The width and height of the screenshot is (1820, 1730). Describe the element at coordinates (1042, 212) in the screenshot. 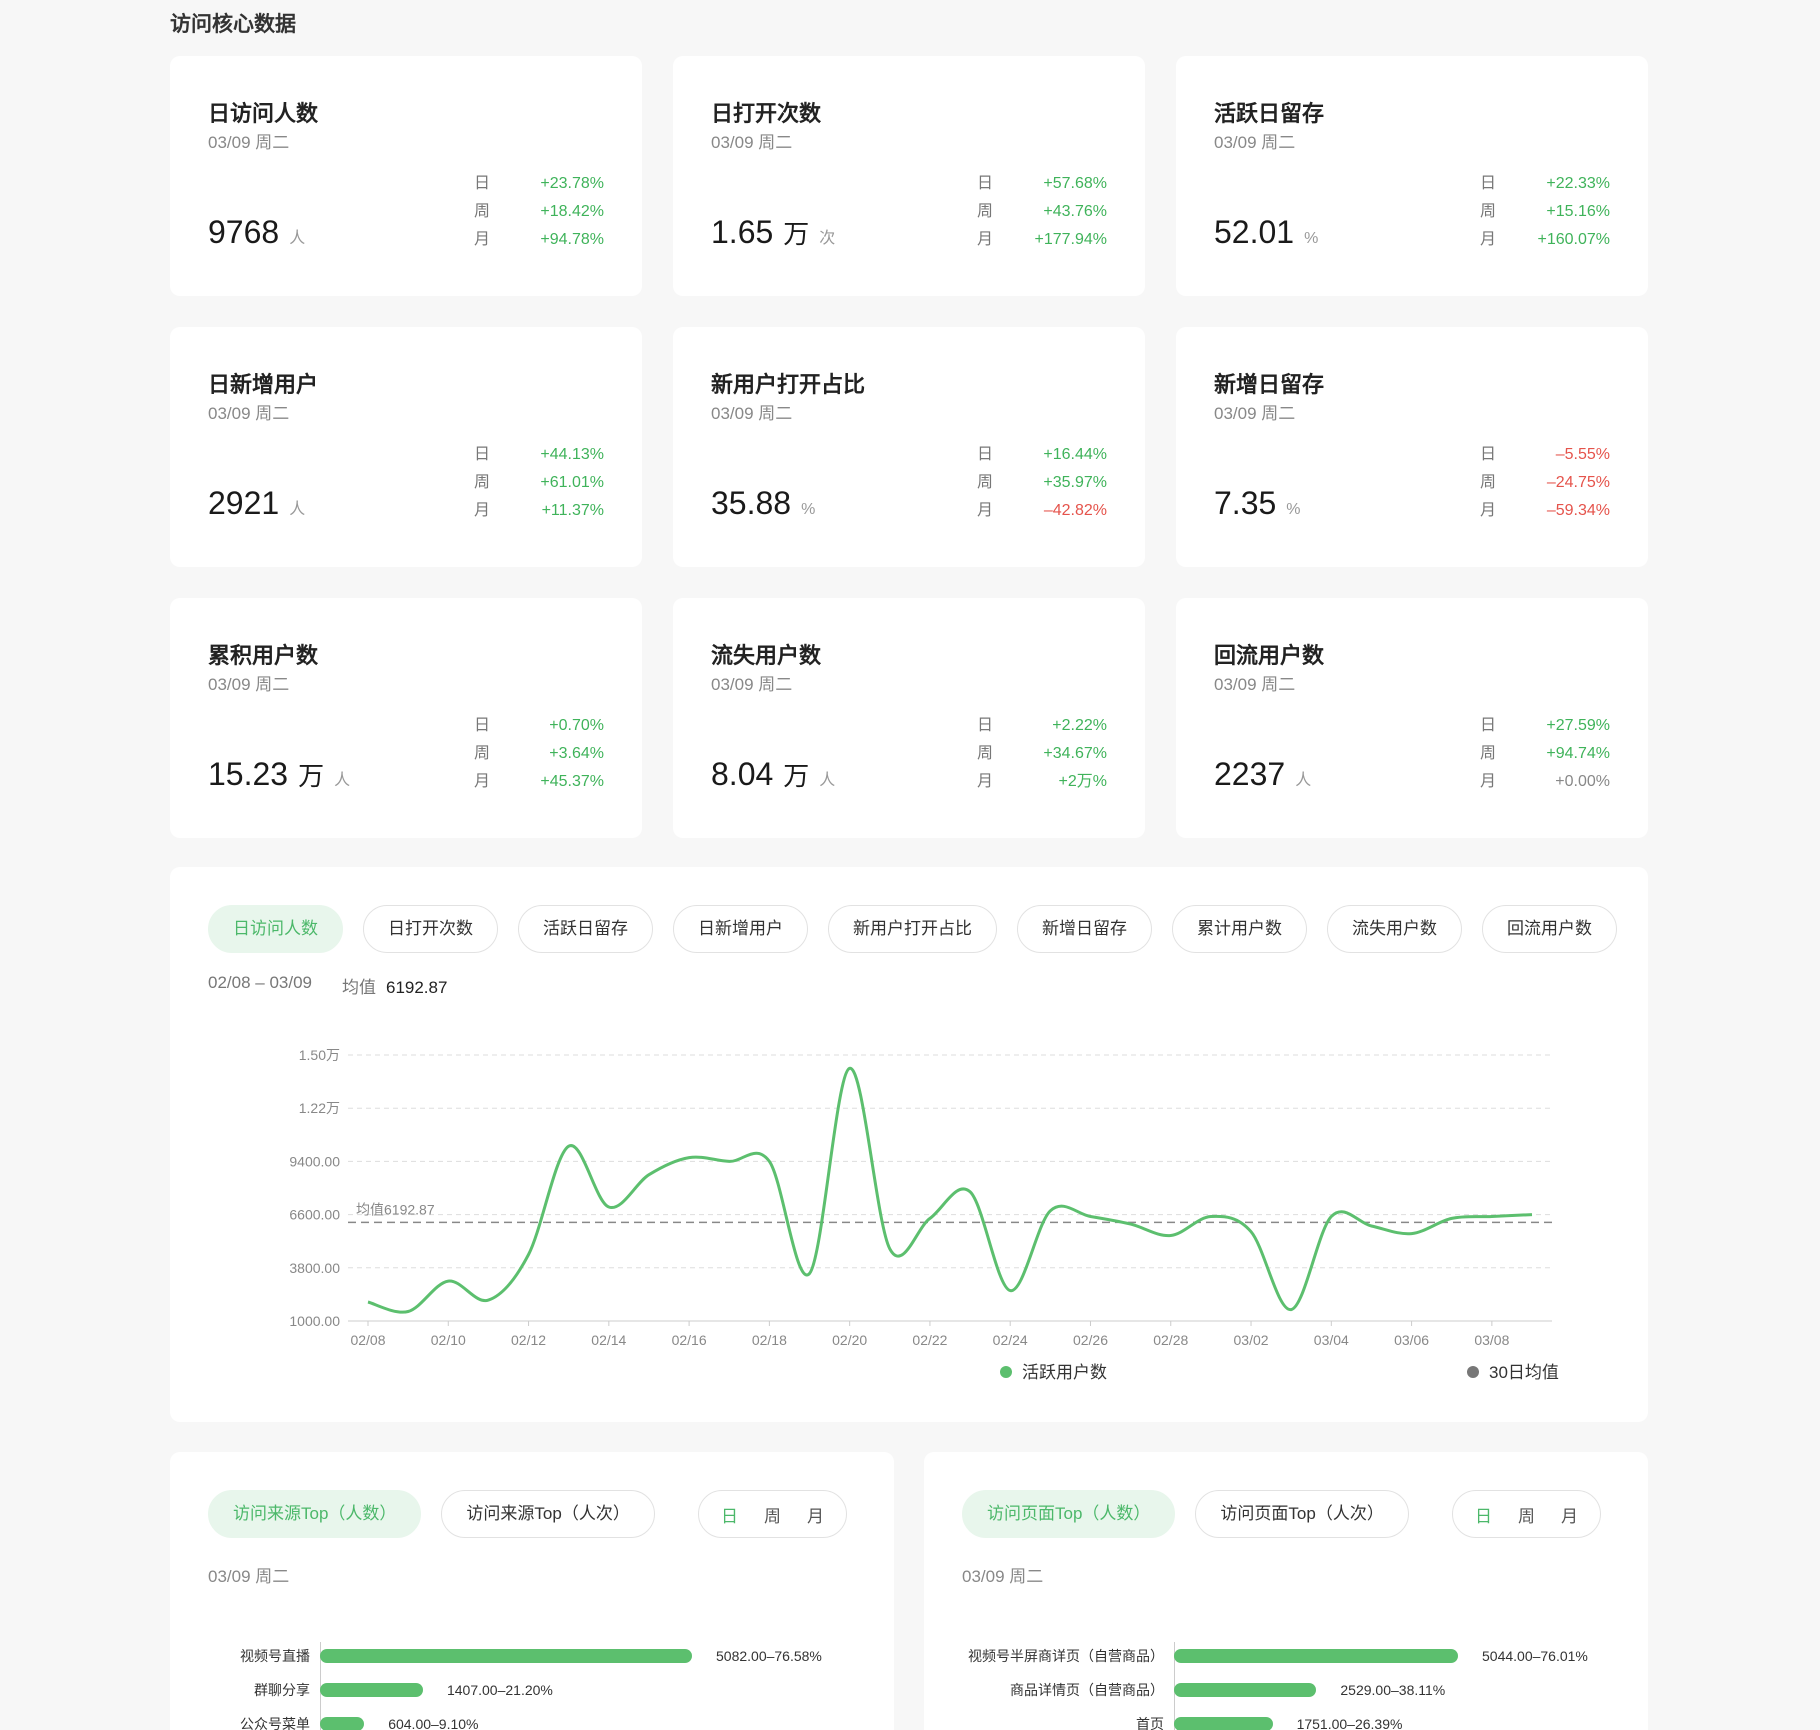

I see `change-row: 周 +43.76%` at that location.